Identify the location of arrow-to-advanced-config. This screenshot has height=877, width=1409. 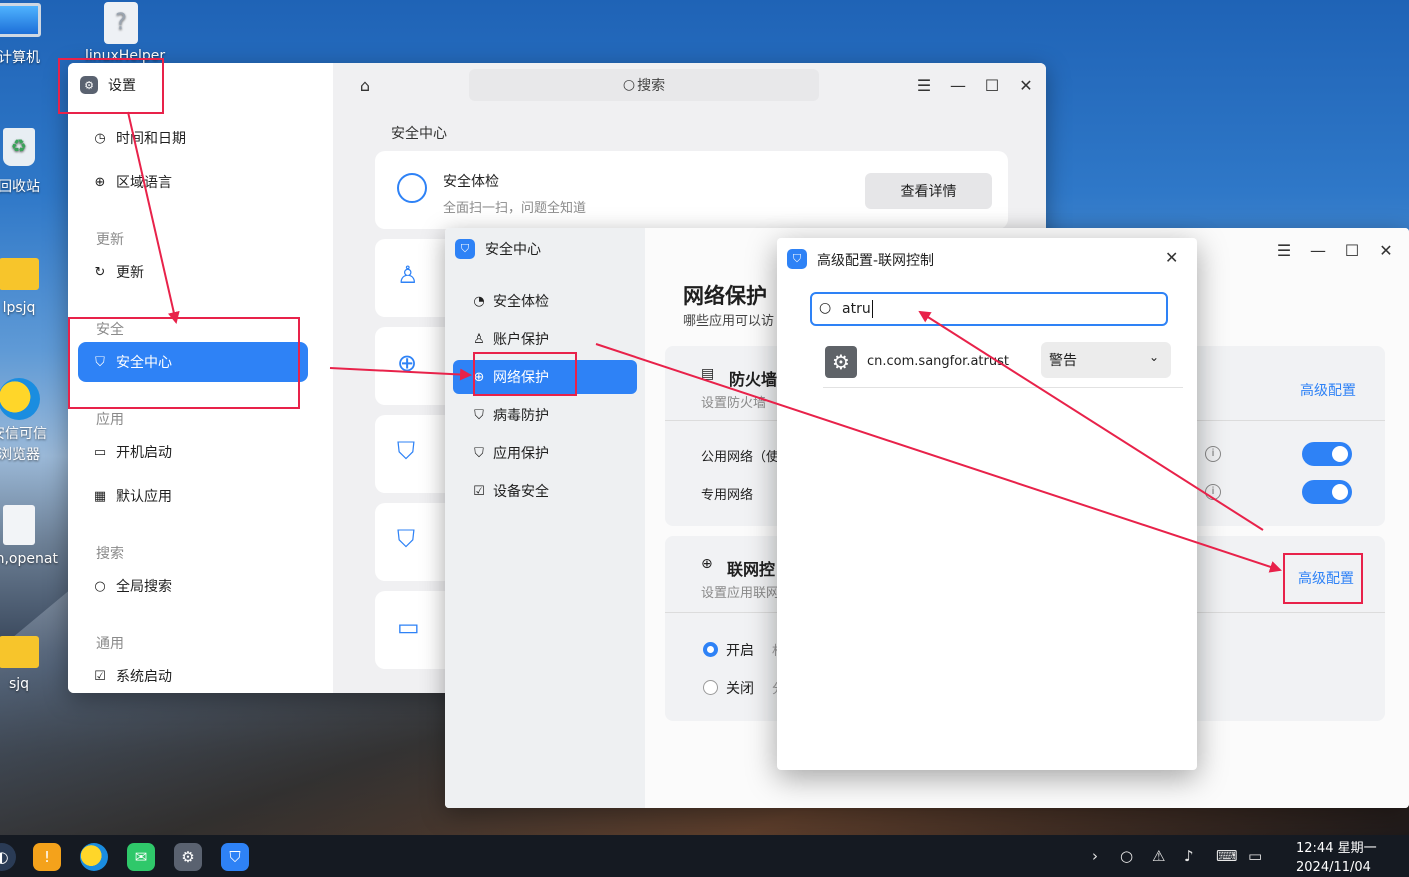
(938, 458).